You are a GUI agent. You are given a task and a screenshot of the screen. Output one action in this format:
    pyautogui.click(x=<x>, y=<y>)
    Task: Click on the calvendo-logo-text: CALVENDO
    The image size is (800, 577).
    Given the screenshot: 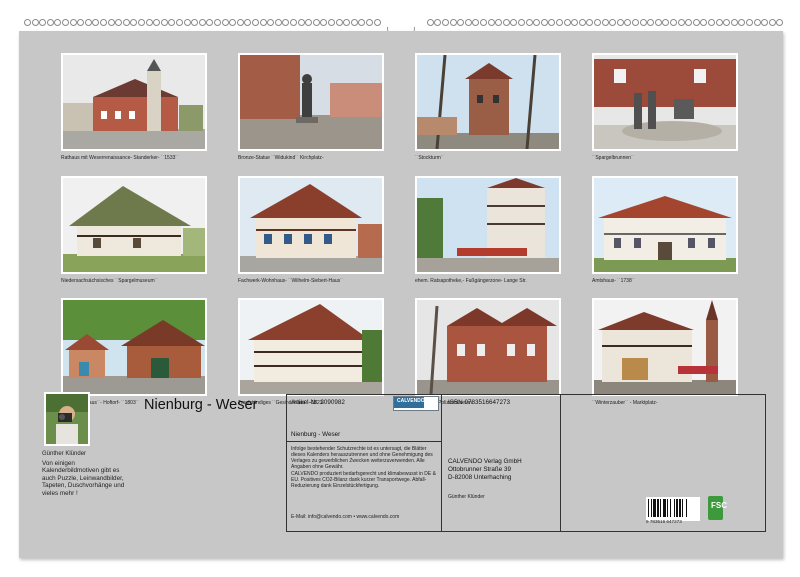 What is the action you would take?
    pyautogui.click(x=411, y=401)
    